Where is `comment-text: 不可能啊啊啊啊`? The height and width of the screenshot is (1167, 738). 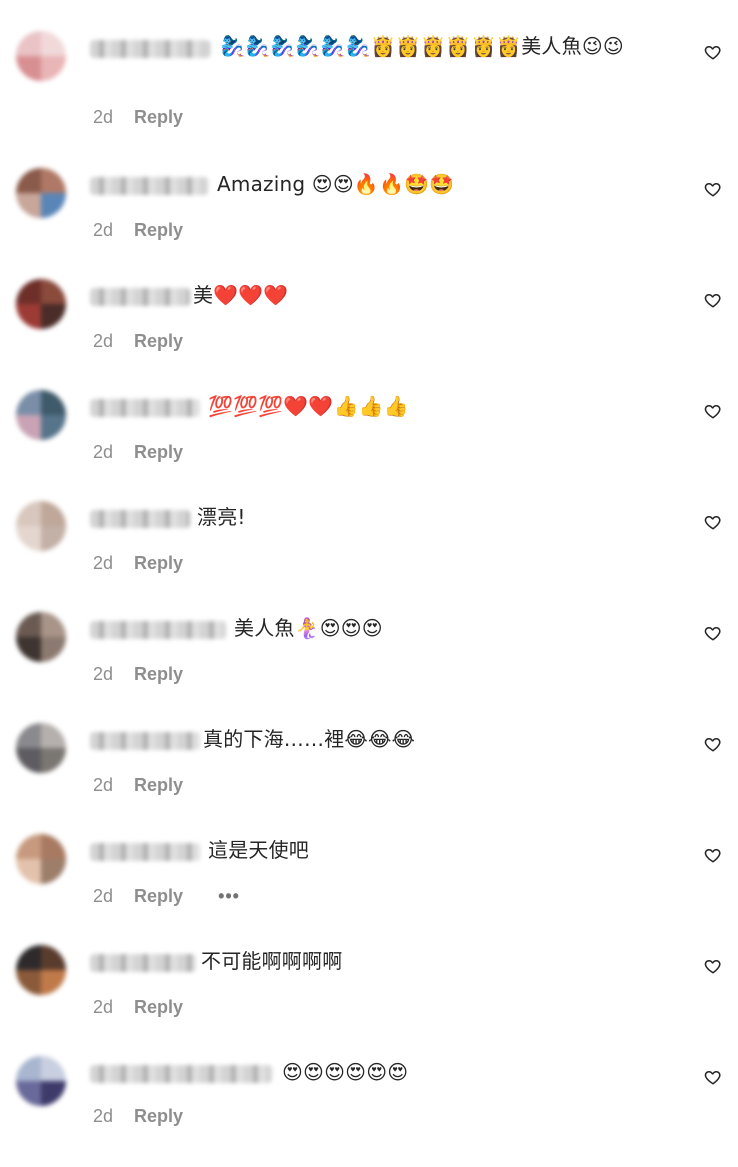 comment-text: 不可能啊啊啊啊 is located at coordinates (272, 961).